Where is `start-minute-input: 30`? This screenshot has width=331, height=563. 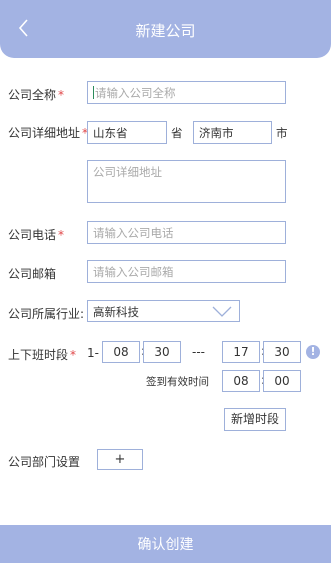 start-minute-input: 30 is located at coordinates (162, 352).